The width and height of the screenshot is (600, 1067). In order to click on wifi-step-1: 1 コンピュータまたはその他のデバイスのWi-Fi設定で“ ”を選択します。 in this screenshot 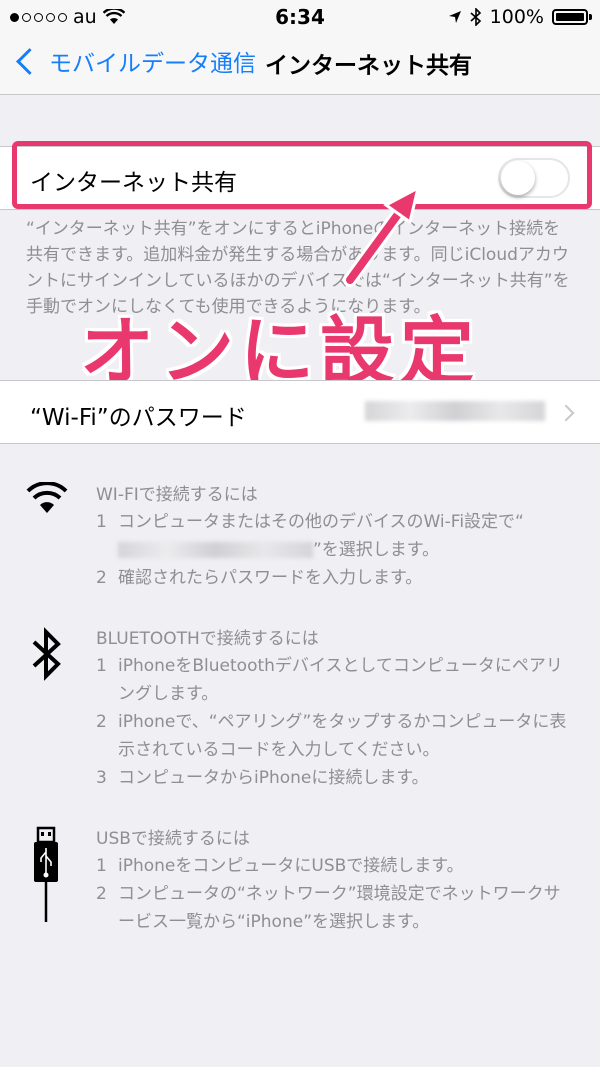, I will do `click(336, 536)`.